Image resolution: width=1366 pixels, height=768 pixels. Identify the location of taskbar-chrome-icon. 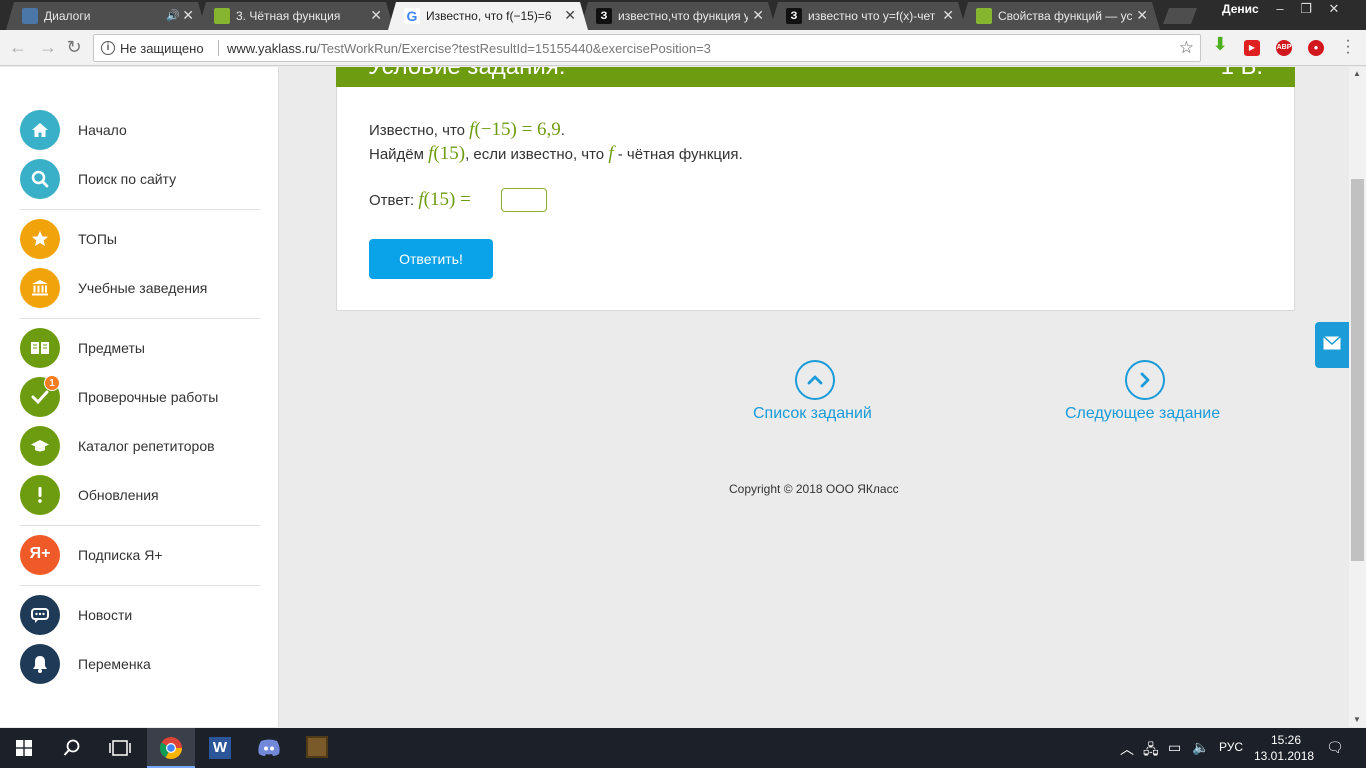
(171, 748).